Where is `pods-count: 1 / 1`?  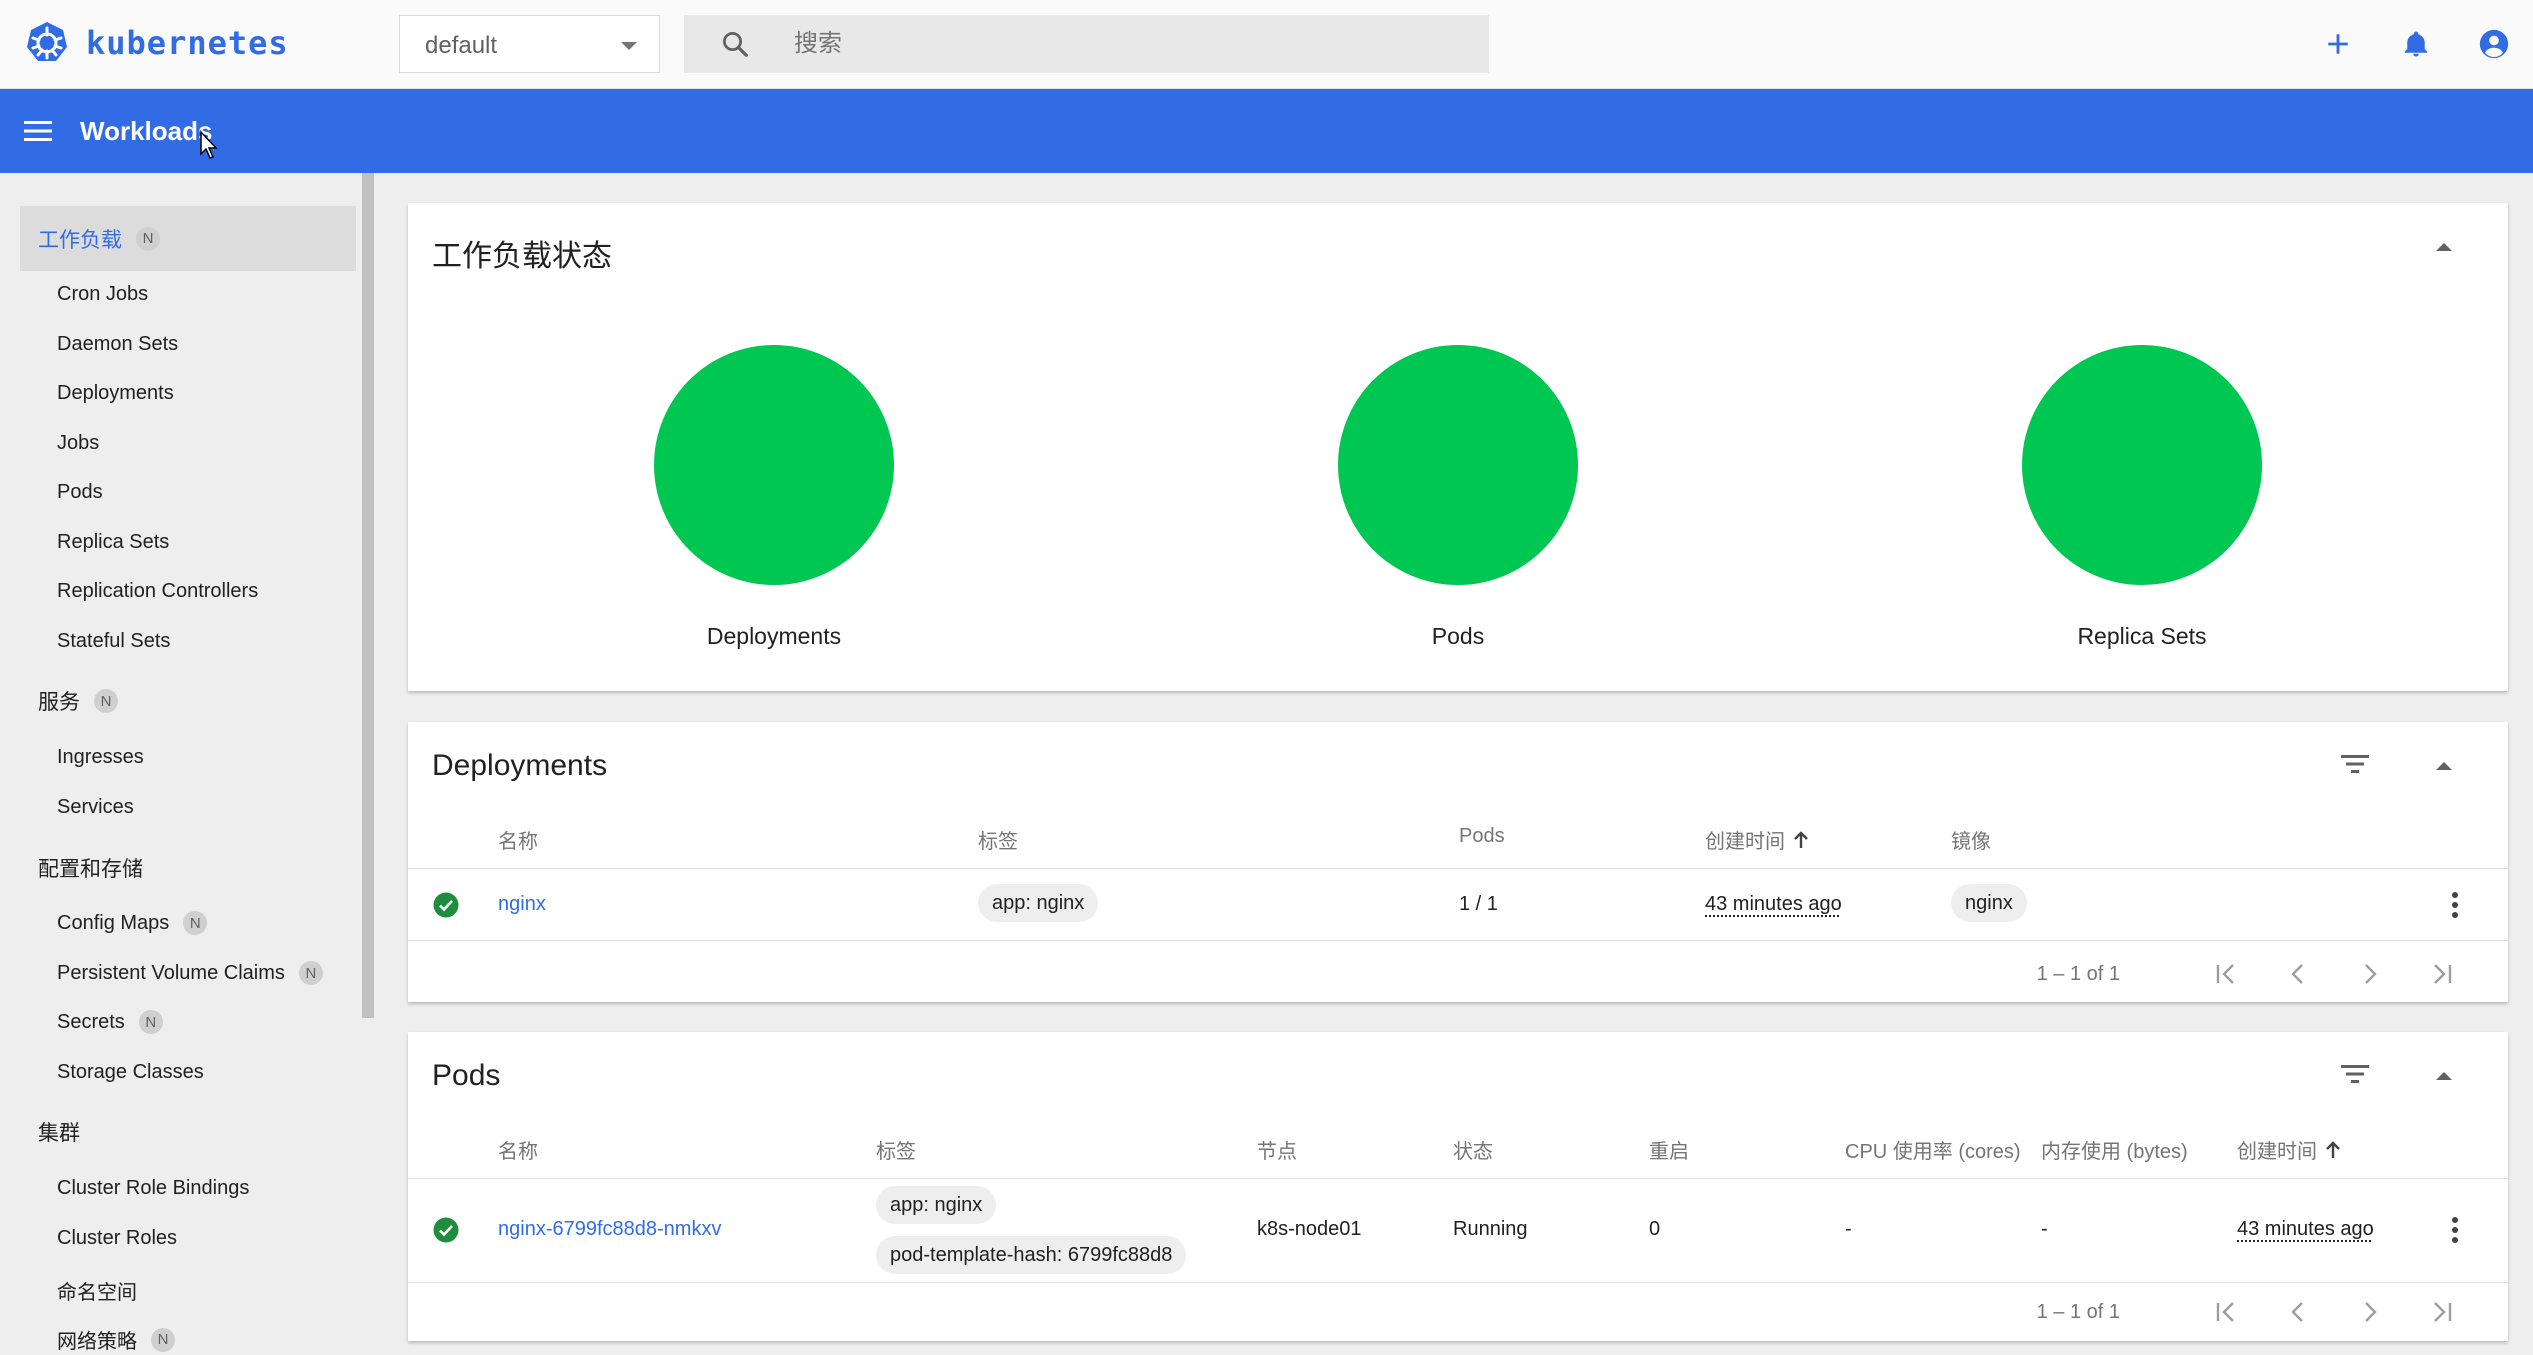 pods-count: 1 / 1 is located at coordinates (1478, 904).